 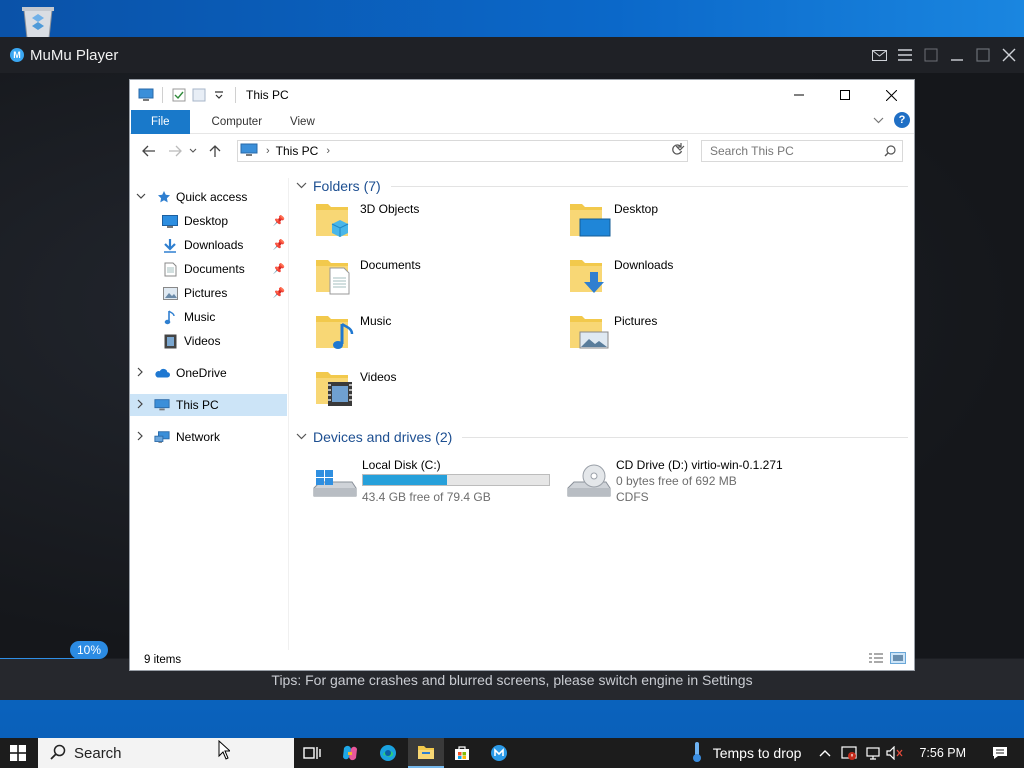 I want to click on security-alert-icon, so click(x=849, y=753).